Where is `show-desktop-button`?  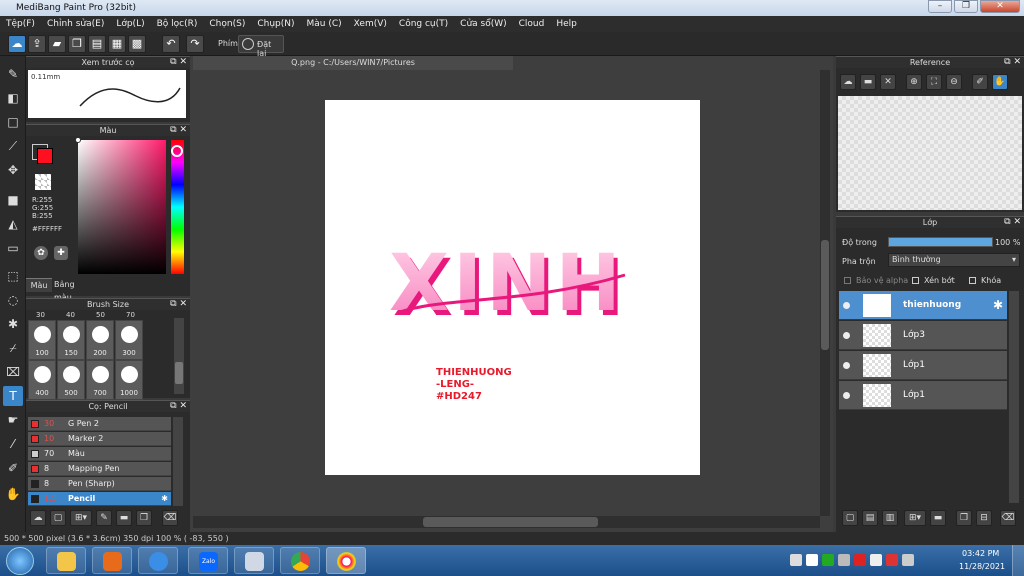 show-desktop-button is located at coordinates (1018, 560).